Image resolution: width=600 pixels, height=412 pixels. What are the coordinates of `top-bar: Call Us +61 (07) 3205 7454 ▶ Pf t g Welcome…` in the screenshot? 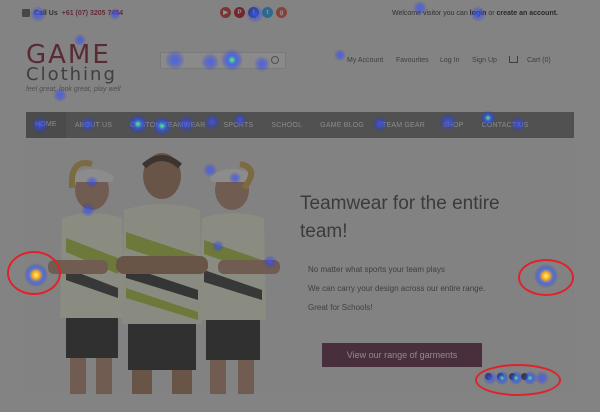 It's located at (300, 13).